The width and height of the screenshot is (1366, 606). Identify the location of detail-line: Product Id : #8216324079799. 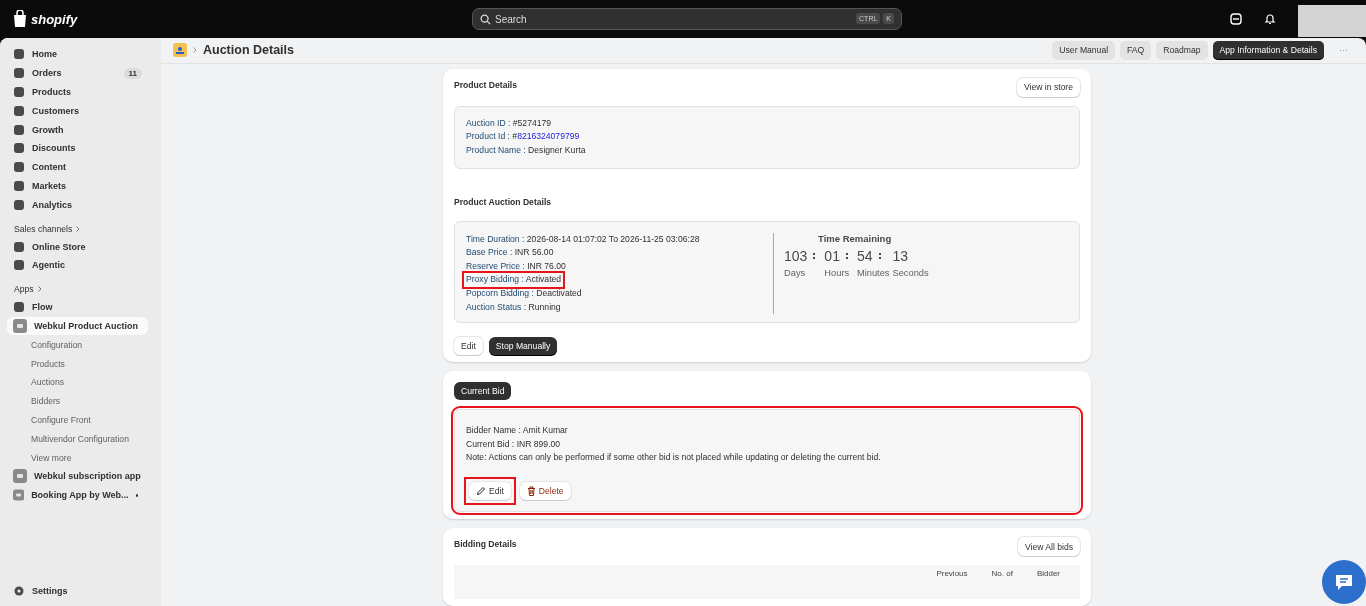
(523, 137).